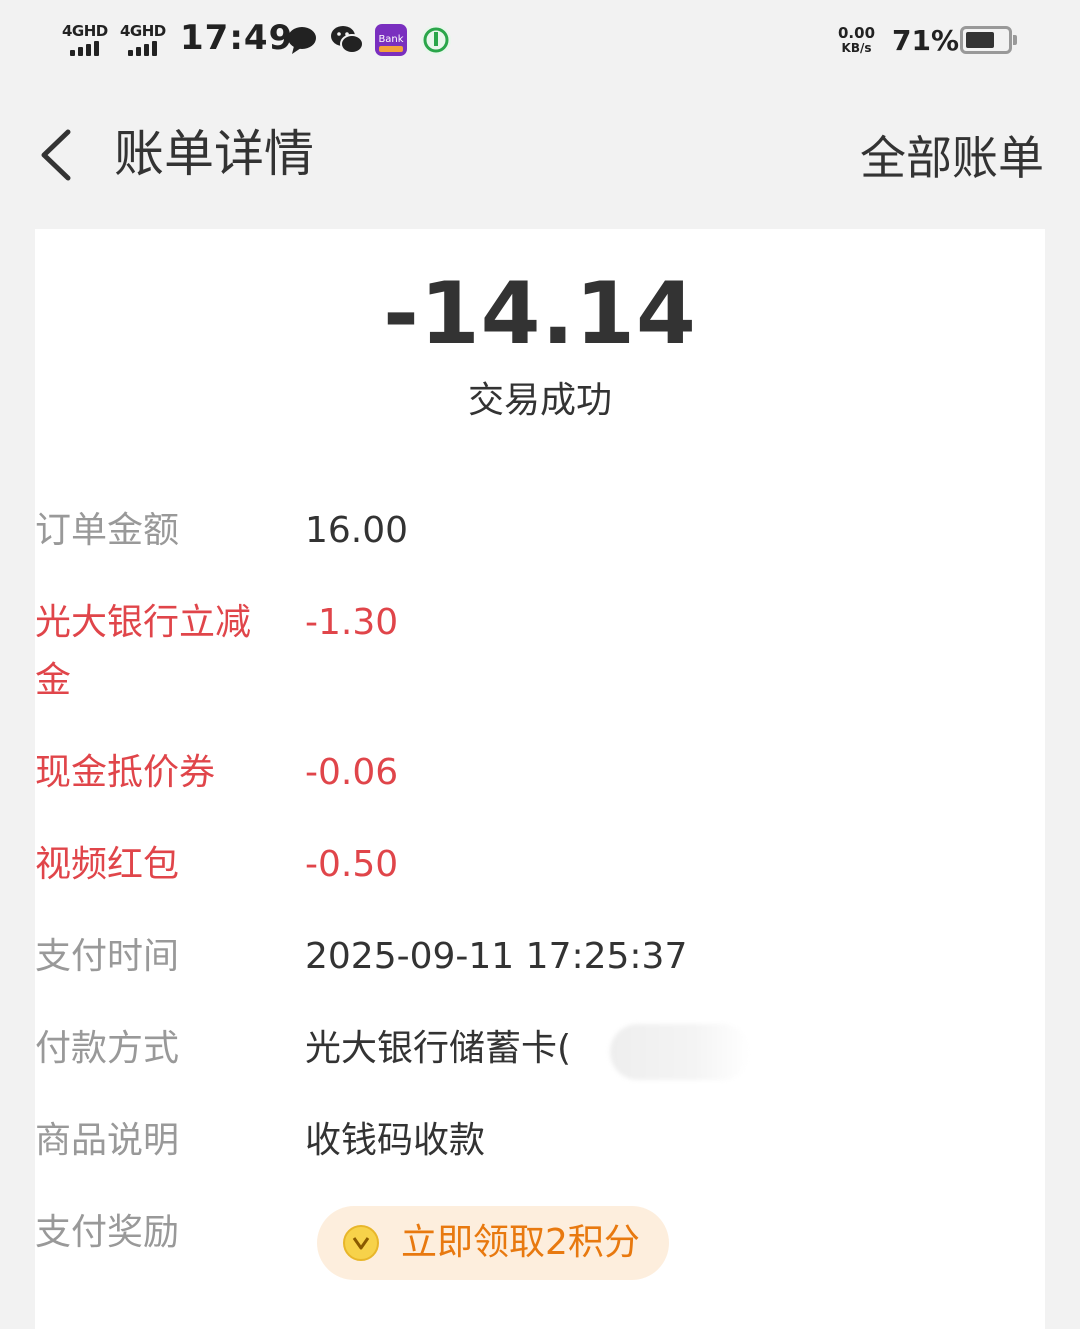  I want to click on battery-icon, so click(988, 40).